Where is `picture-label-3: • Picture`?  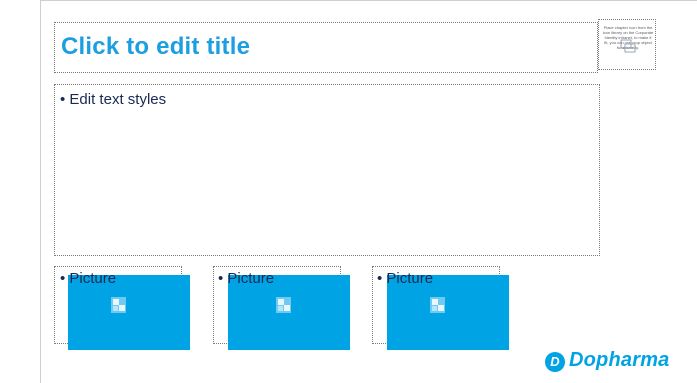
picture-label-3: • Picture is located at coordinates (405, 278).